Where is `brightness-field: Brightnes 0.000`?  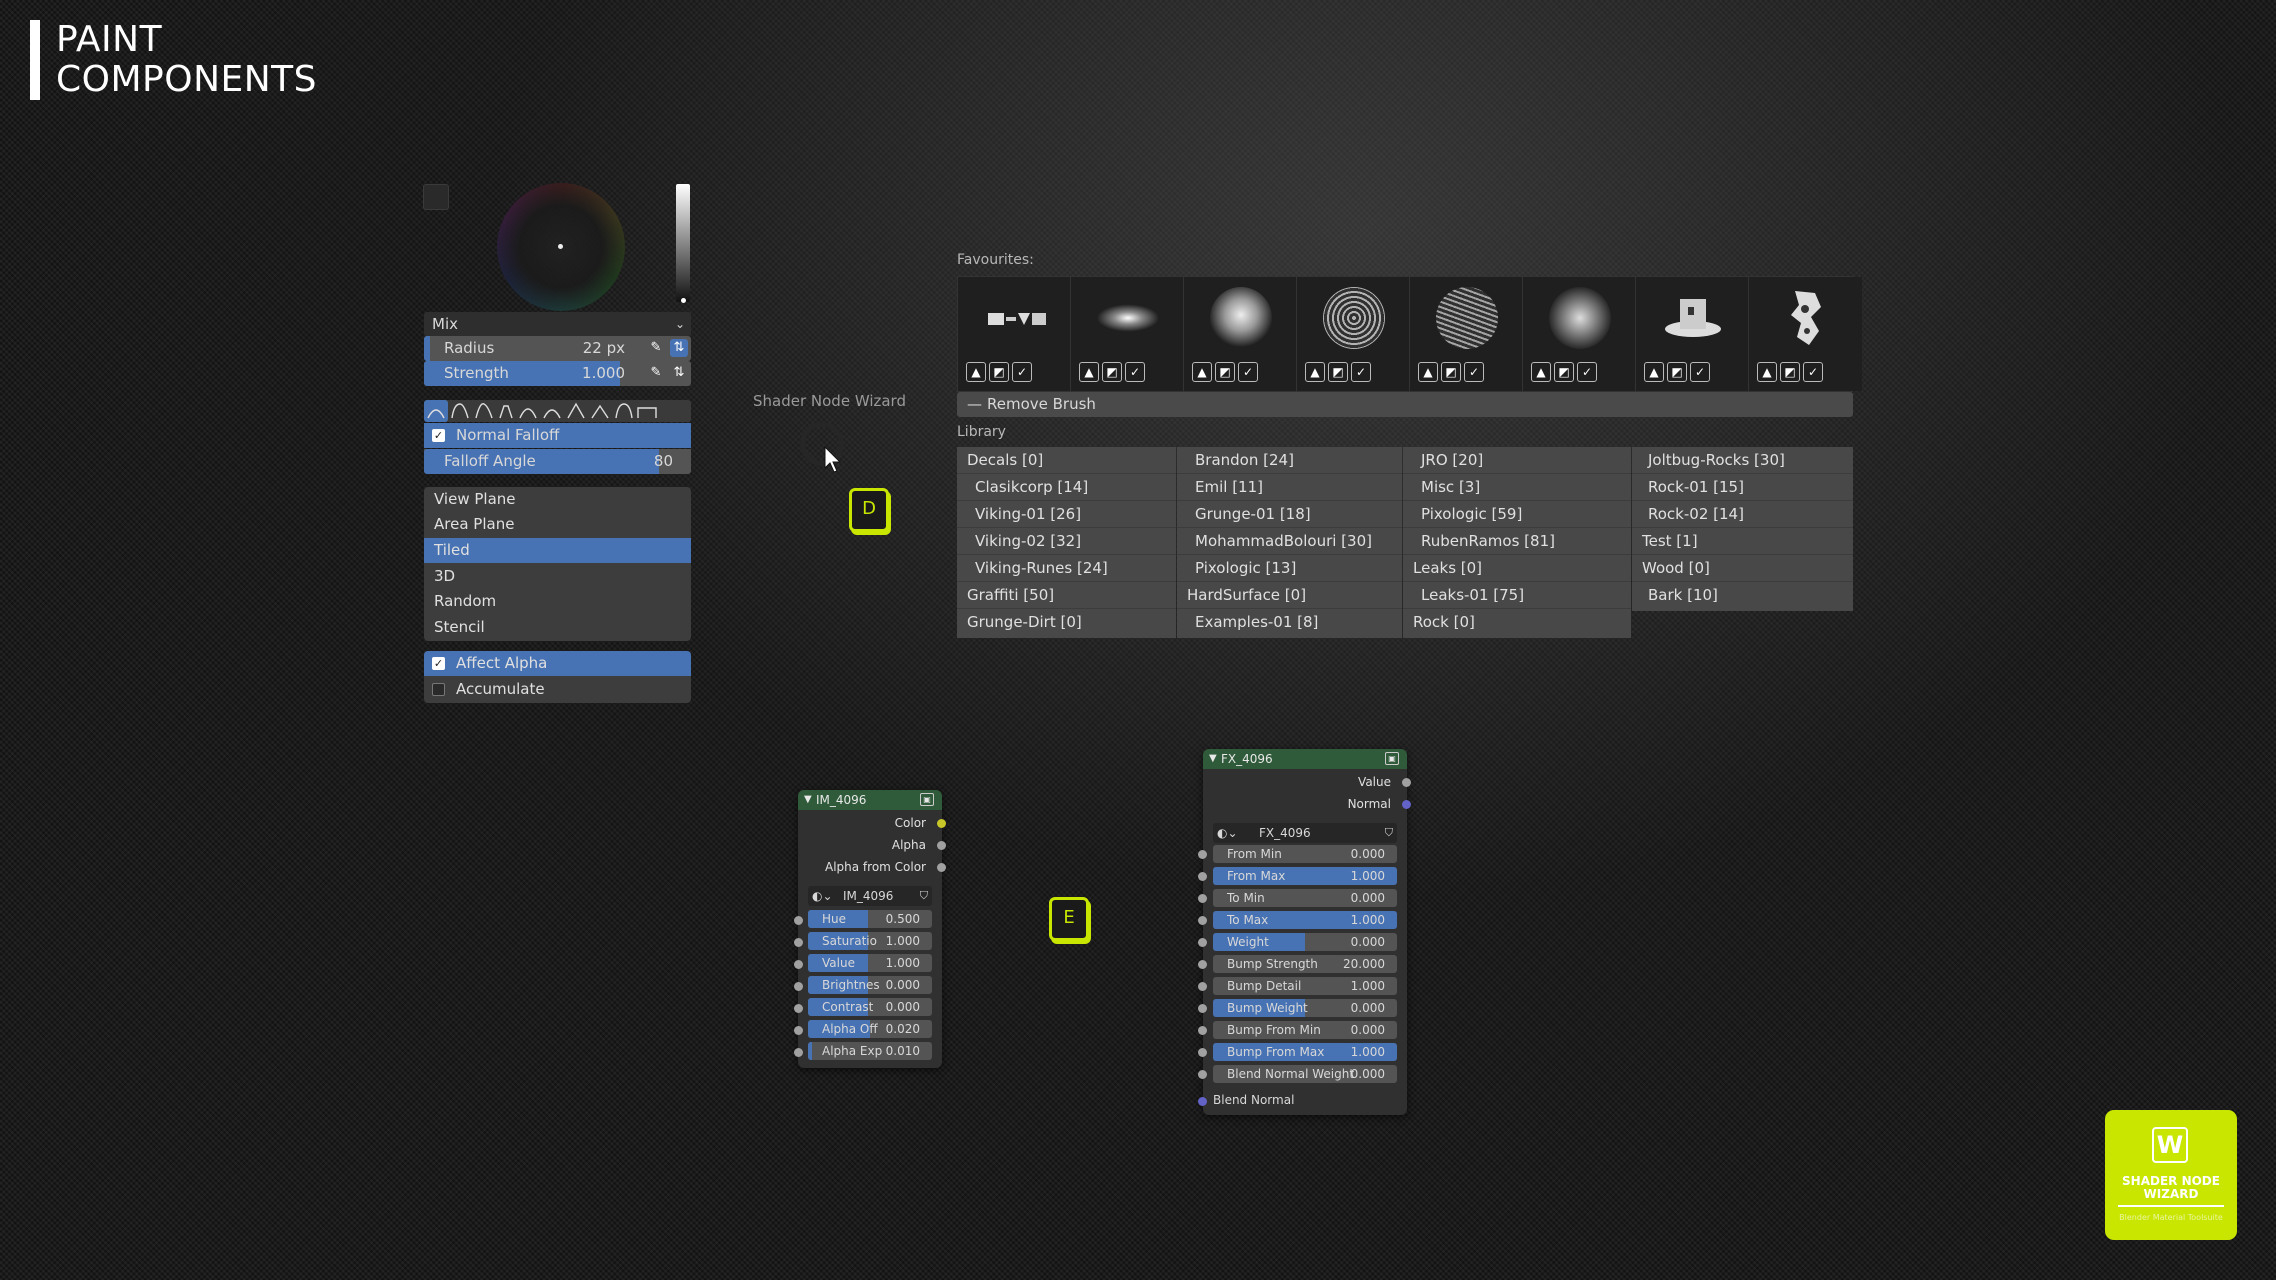
brightness-field: Brightnes 0.000 is located at coordinates (870, 985).